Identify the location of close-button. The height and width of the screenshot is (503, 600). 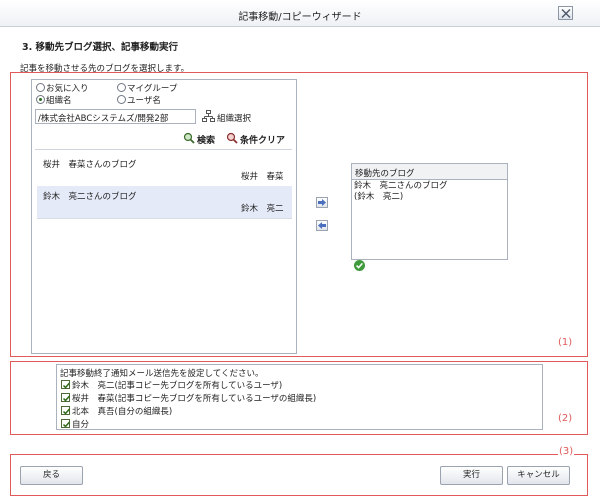
(565, 13).